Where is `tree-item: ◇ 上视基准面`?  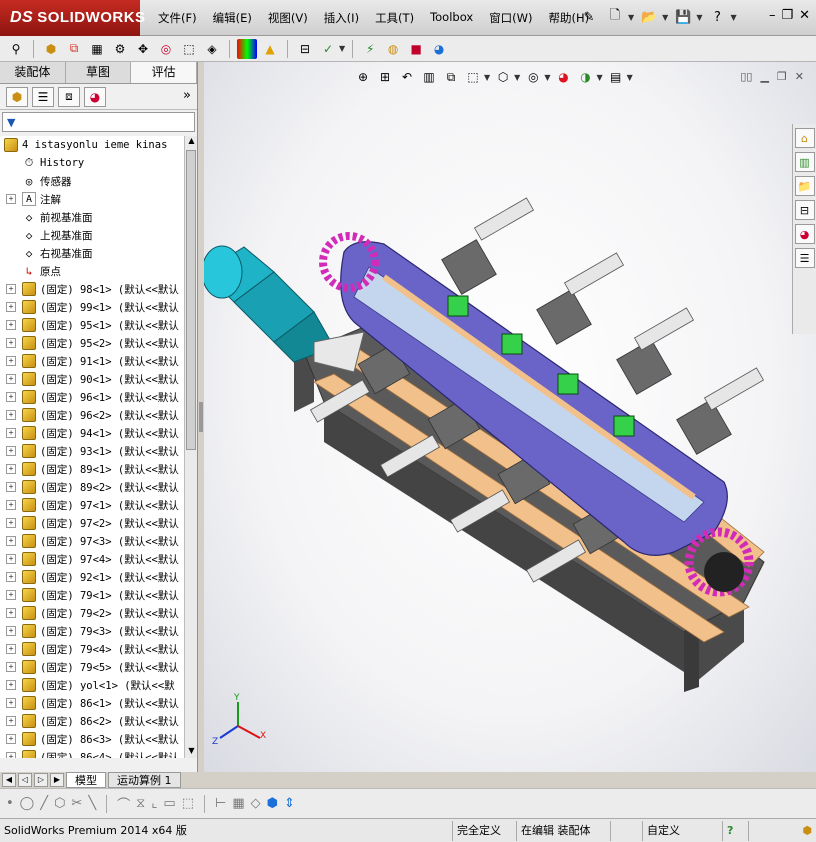
tree-item: ◇ 上视基准面 is located at coordinates (92, 235).